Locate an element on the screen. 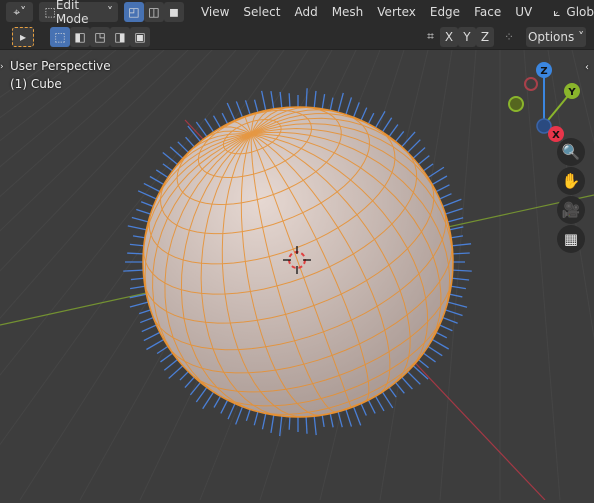  editor-type-button: ⌖˅ is located at coordinates (20, 12).